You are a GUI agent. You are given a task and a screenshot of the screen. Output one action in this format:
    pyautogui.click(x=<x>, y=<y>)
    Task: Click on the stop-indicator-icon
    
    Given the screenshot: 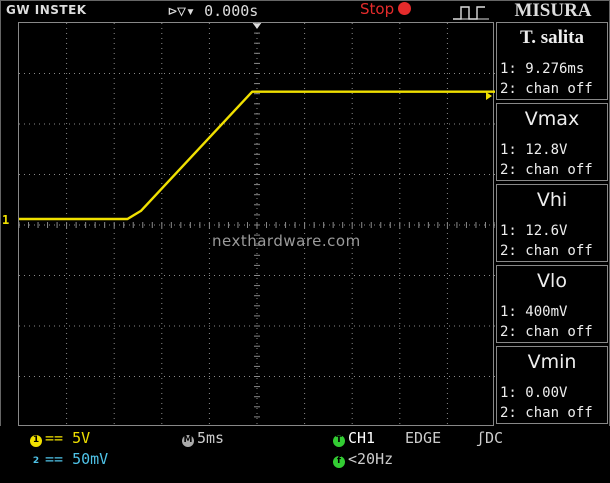 What is the action you would take?
    pyautogui.click(x=405, y=8)
    